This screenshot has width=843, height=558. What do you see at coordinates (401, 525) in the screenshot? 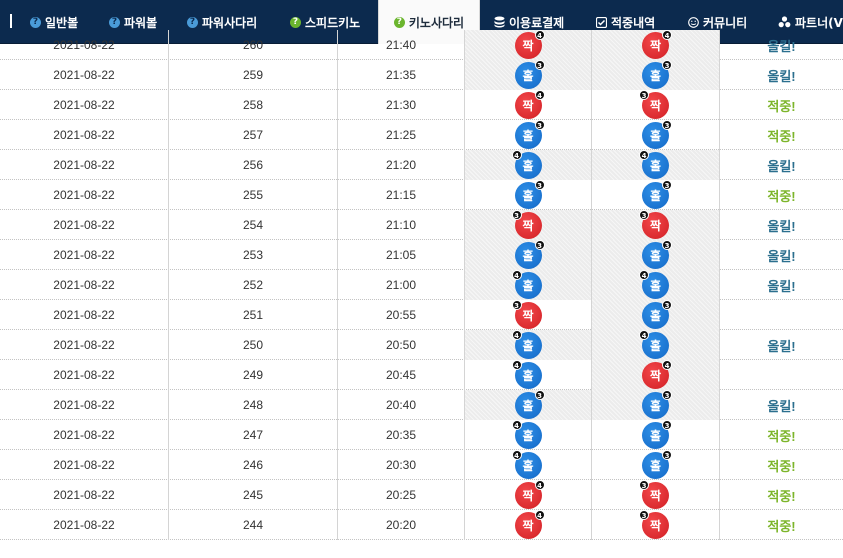
I see `row-time: 20:20` at bounding box center [401, 525].